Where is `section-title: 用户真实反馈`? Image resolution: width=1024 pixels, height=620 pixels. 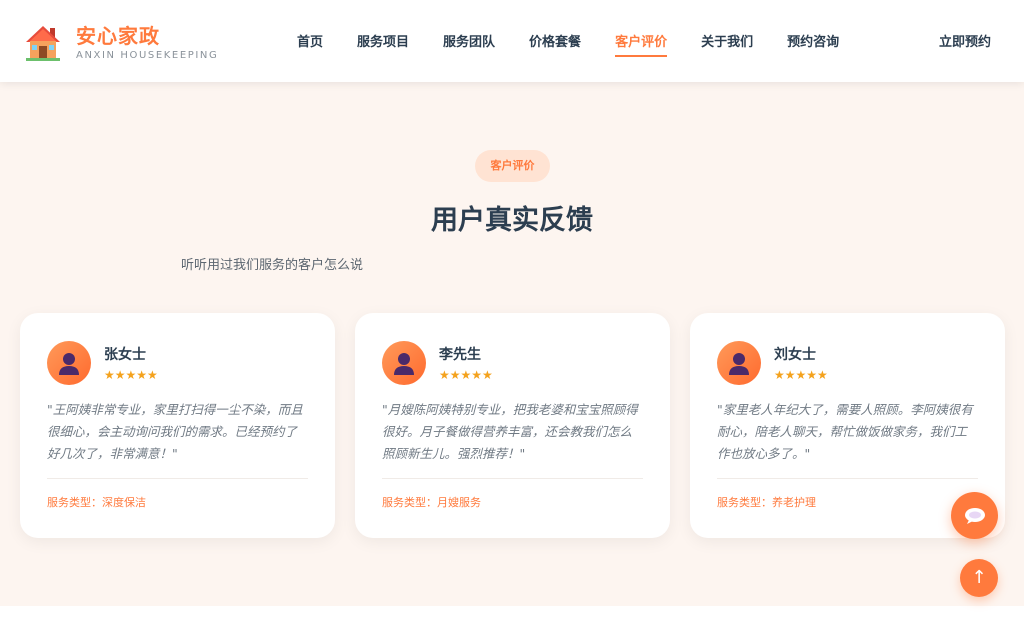 section-title: 用户真实反馈 is located at coordinates (512, 220).